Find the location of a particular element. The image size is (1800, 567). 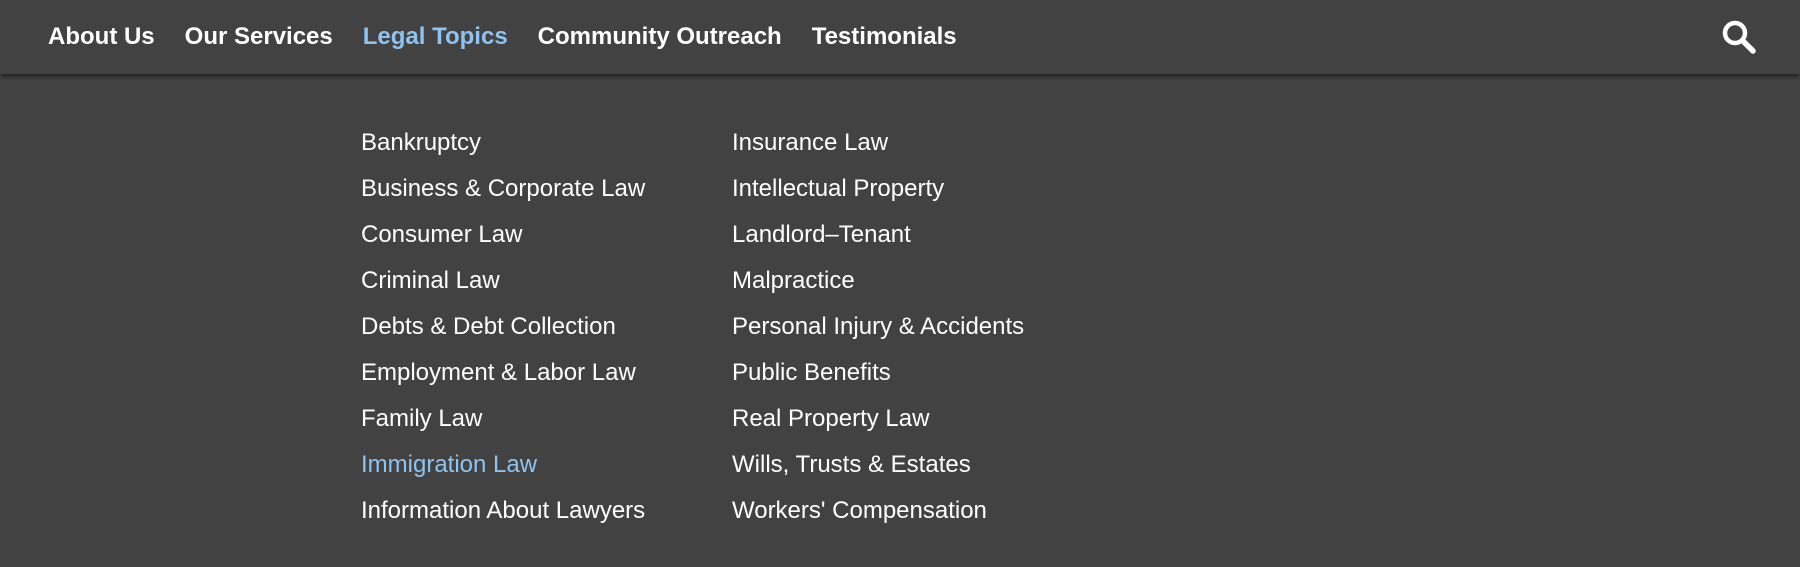

topic-employment-labor-law: Employment & Labor Law is located at coordinates (503, 373).